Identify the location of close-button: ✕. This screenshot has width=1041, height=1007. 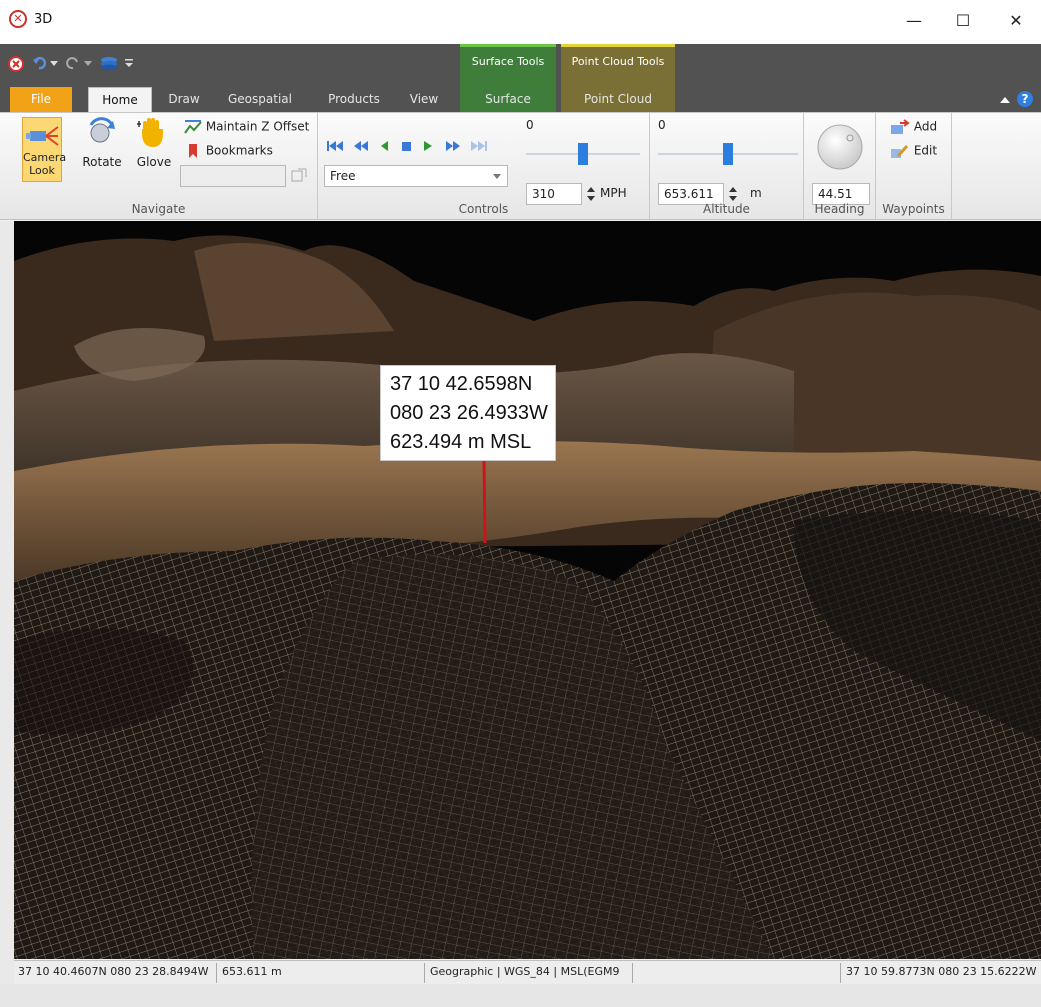
(1016, 21).